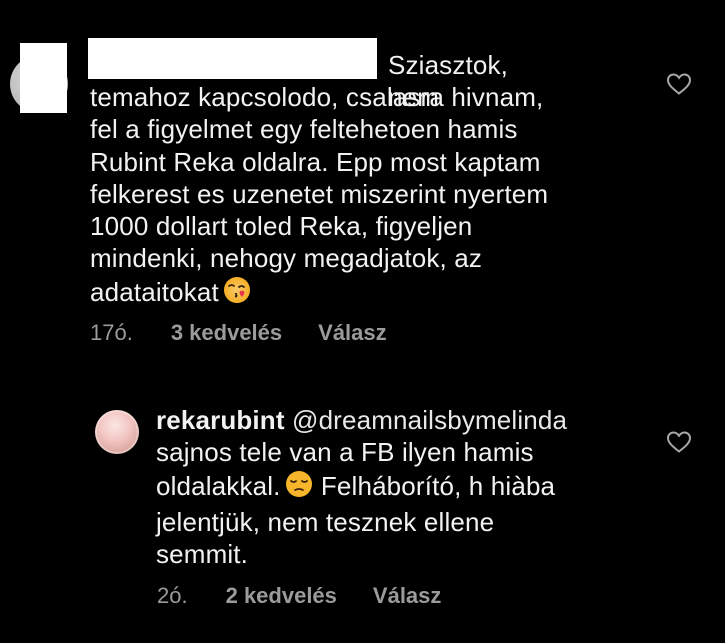  What do you see at coordinates (345, 452) in the screenshot?
I see `comment-body-line1: sajnos tele van a FB ilyen hamis` at bounding box center [345, 452].